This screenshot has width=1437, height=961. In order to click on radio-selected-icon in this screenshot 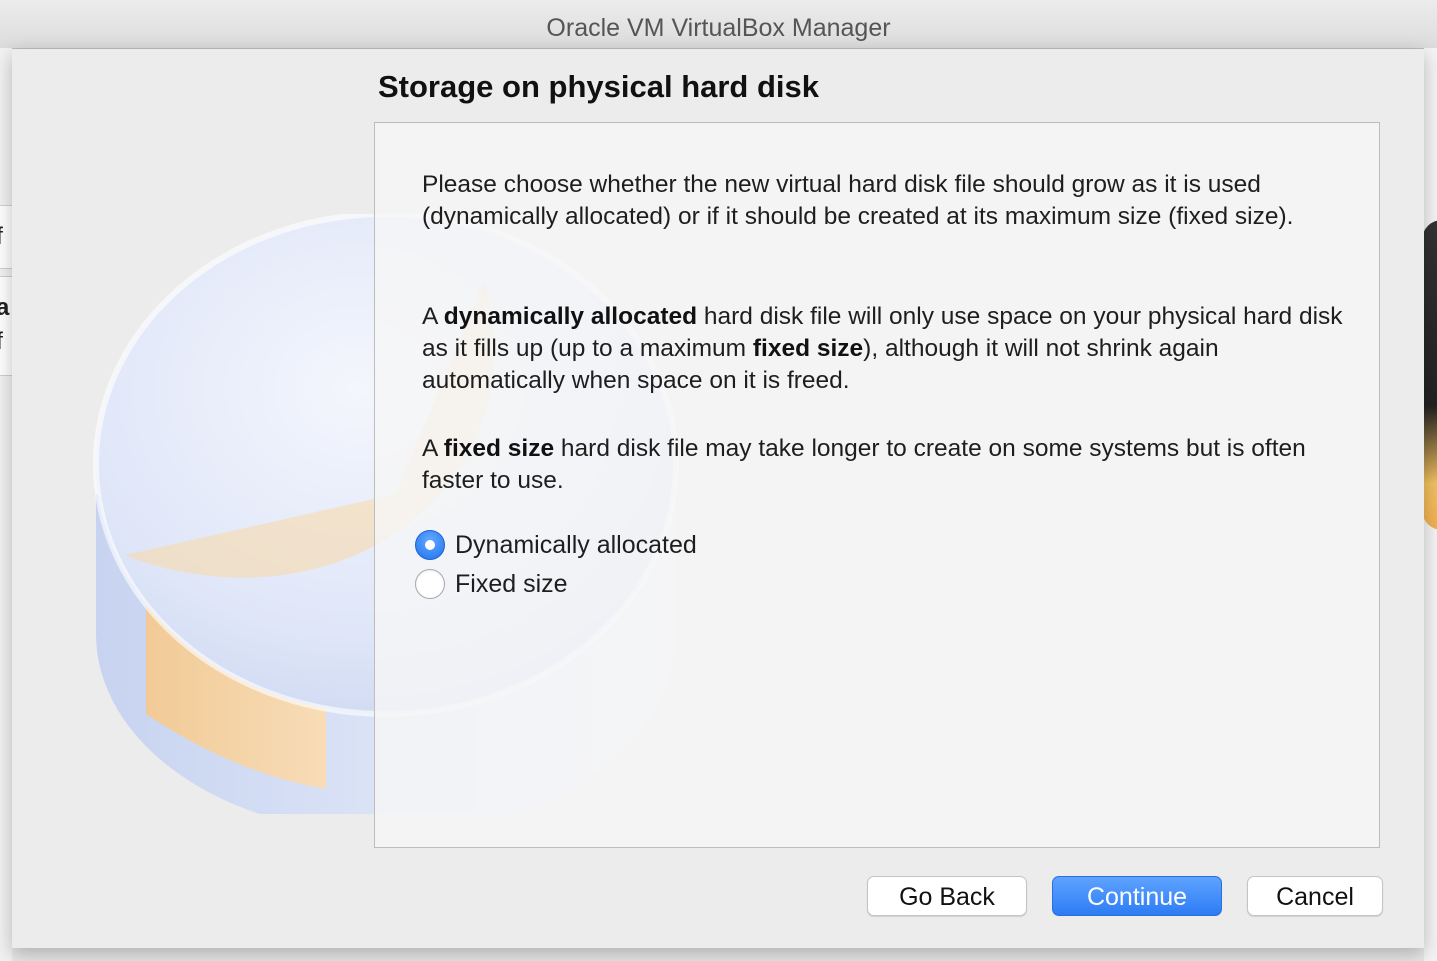, I will do `click(430, 545)`.